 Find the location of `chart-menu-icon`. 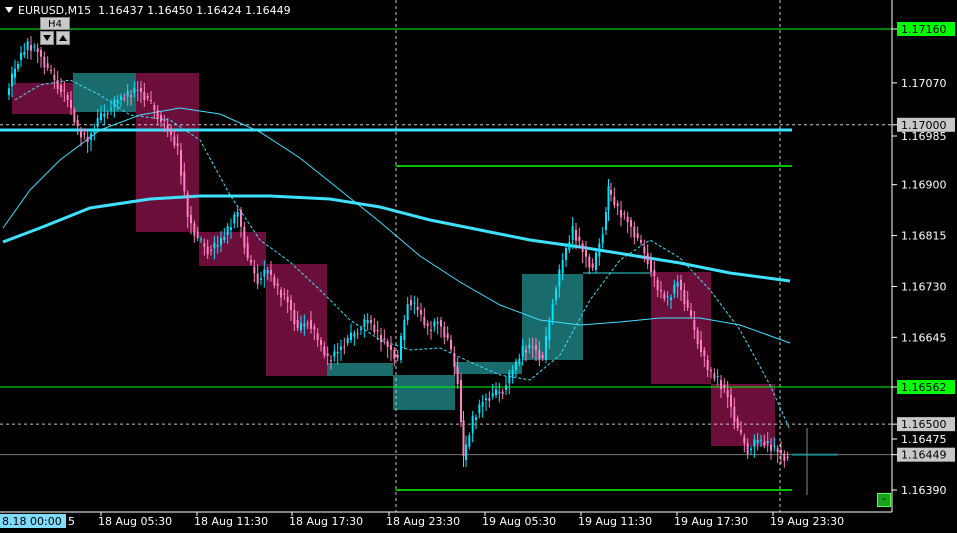

chart-menu-icon is located at coordinates (9, 10).